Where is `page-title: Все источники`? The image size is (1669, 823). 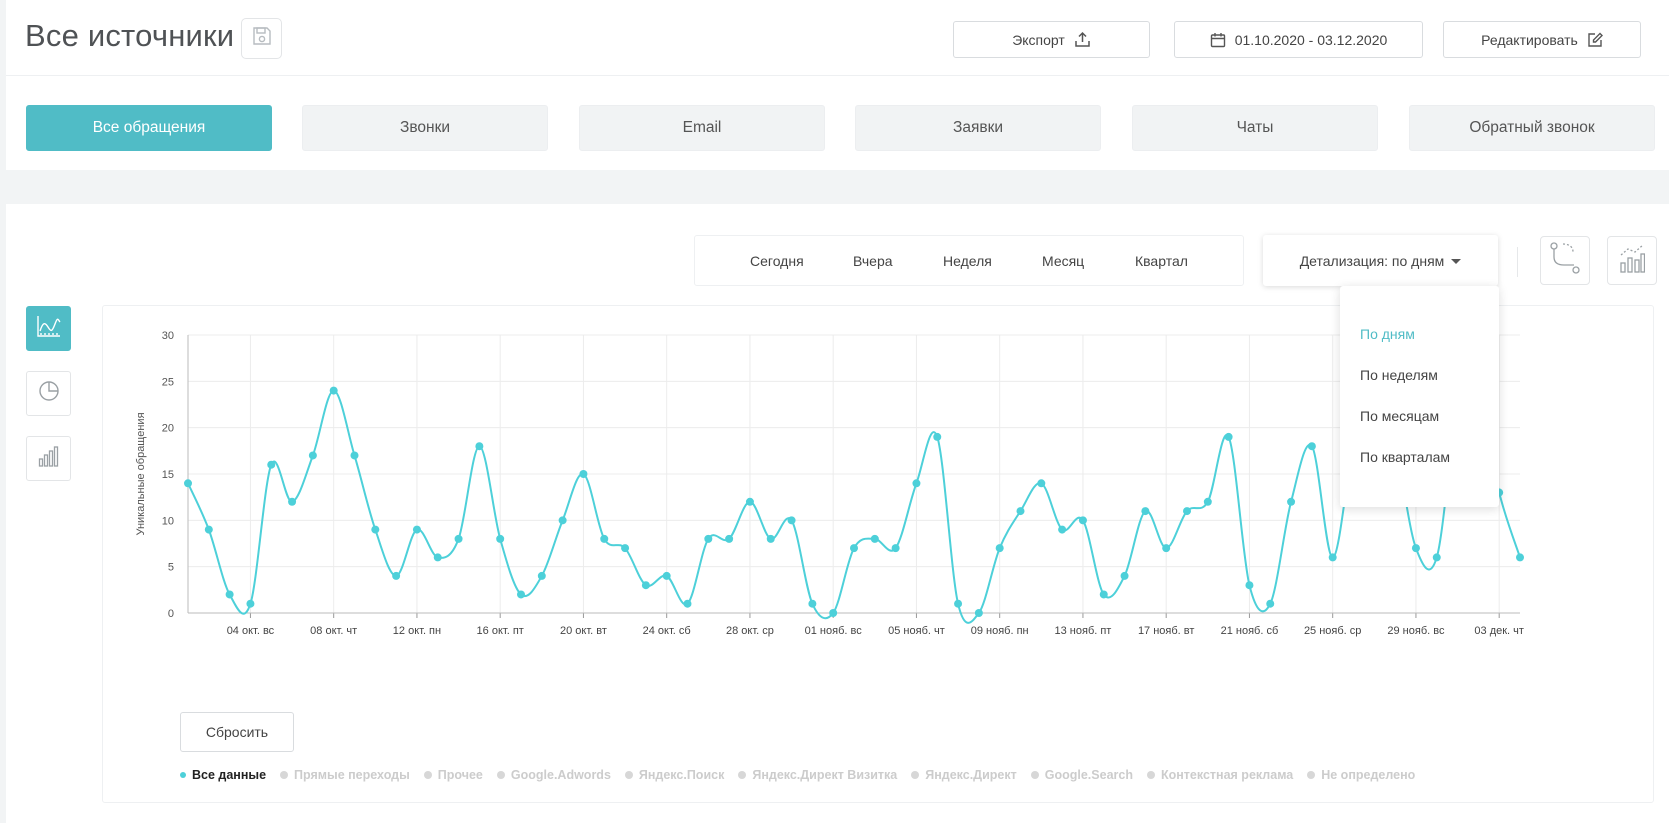
page-title: Все источники is located at coordinates (130, 35).